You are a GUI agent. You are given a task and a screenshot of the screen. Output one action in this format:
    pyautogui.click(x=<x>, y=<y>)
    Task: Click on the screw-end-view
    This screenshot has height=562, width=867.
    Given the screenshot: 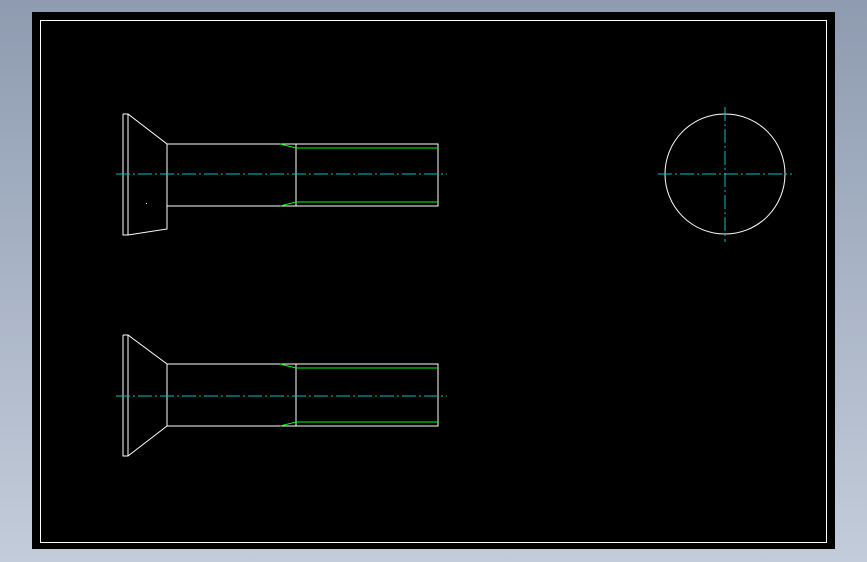 What is the action you would take?
    pyautogui.click(x=725, y=174)
    